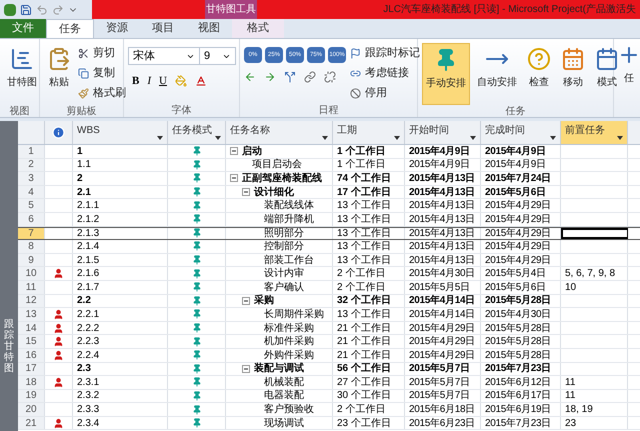 The height and width of the screenshot is (431, 640). What do you see at coordinates (59, 74) in the screenshot?
I see `ribbon-button: 粘贴` at bounding box center [59, 74].